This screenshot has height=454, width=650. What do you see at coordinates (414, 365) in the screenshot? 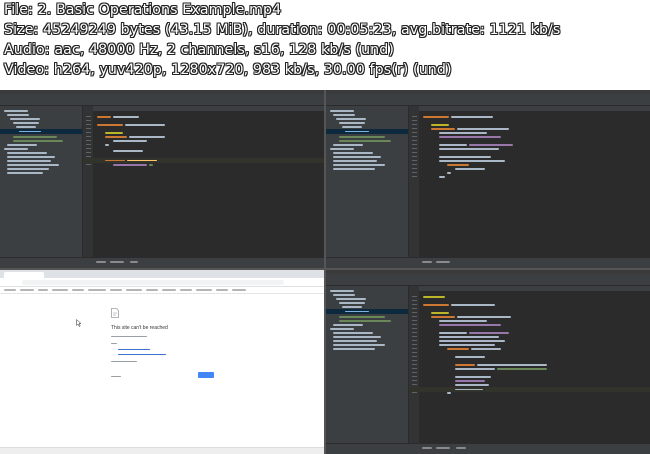
I see `line-number-gutter` at bounding box center [414, 365].